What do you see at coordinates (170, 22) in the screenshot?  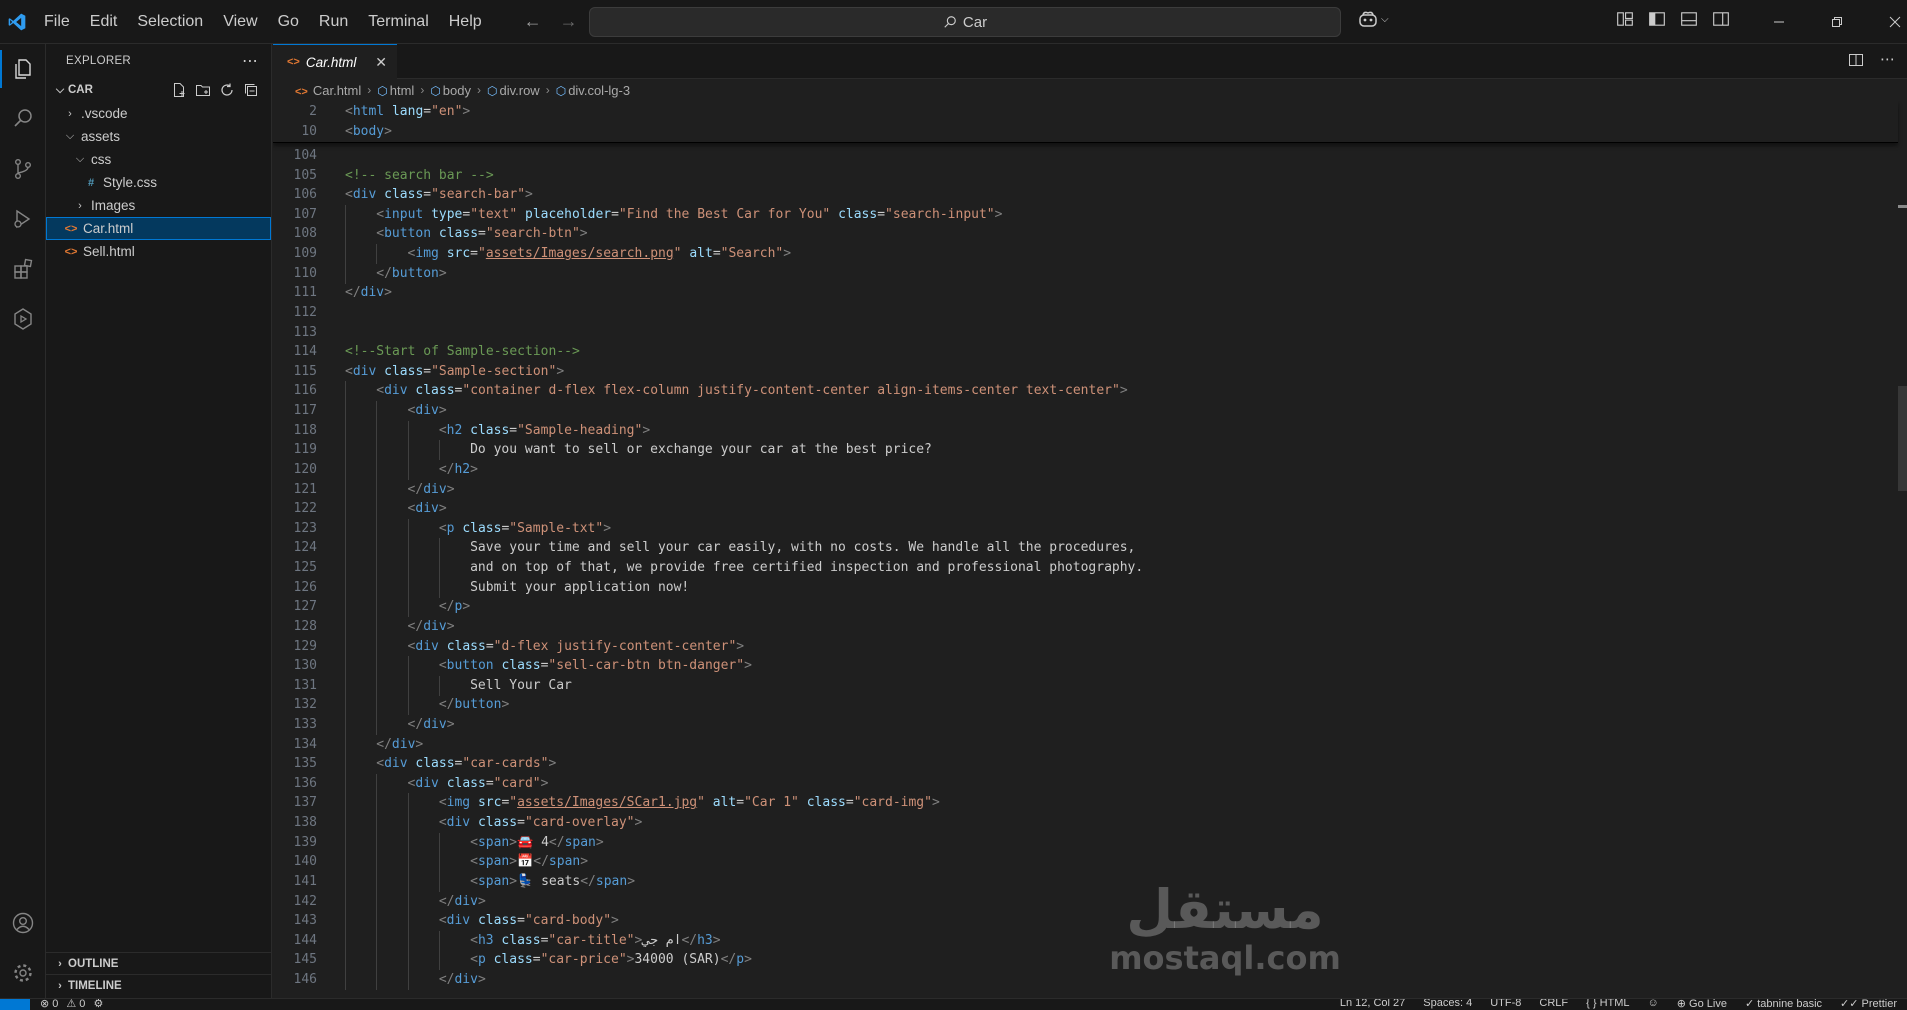 I see `menu-item-selection: Selection` at bounding box center [170, 22].